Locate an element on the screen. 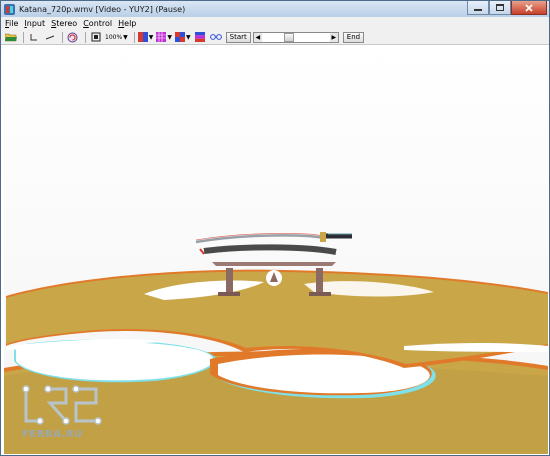  menu-control: Control is located at coordinates (97, 23).